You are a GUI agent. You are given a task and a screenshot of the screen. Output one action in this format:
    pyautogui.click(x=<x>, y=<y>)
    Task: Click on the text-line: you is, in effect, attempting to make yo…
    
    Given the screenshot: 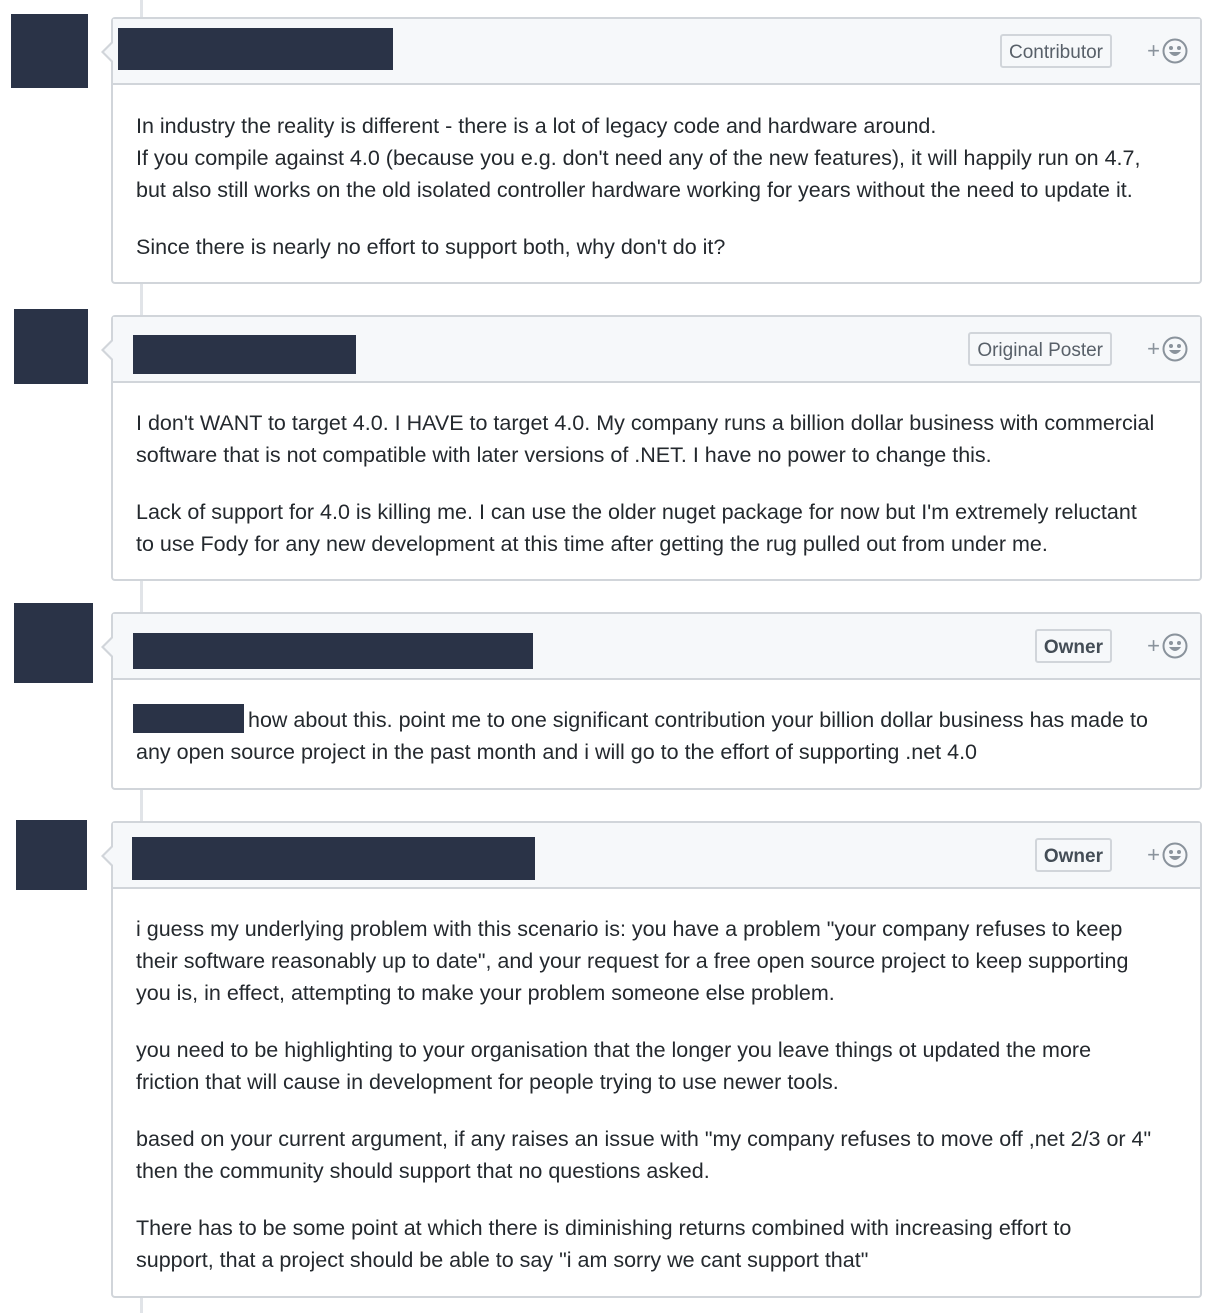 What is the action you would take?
    pyautogui.click(x=485, y=993)
    